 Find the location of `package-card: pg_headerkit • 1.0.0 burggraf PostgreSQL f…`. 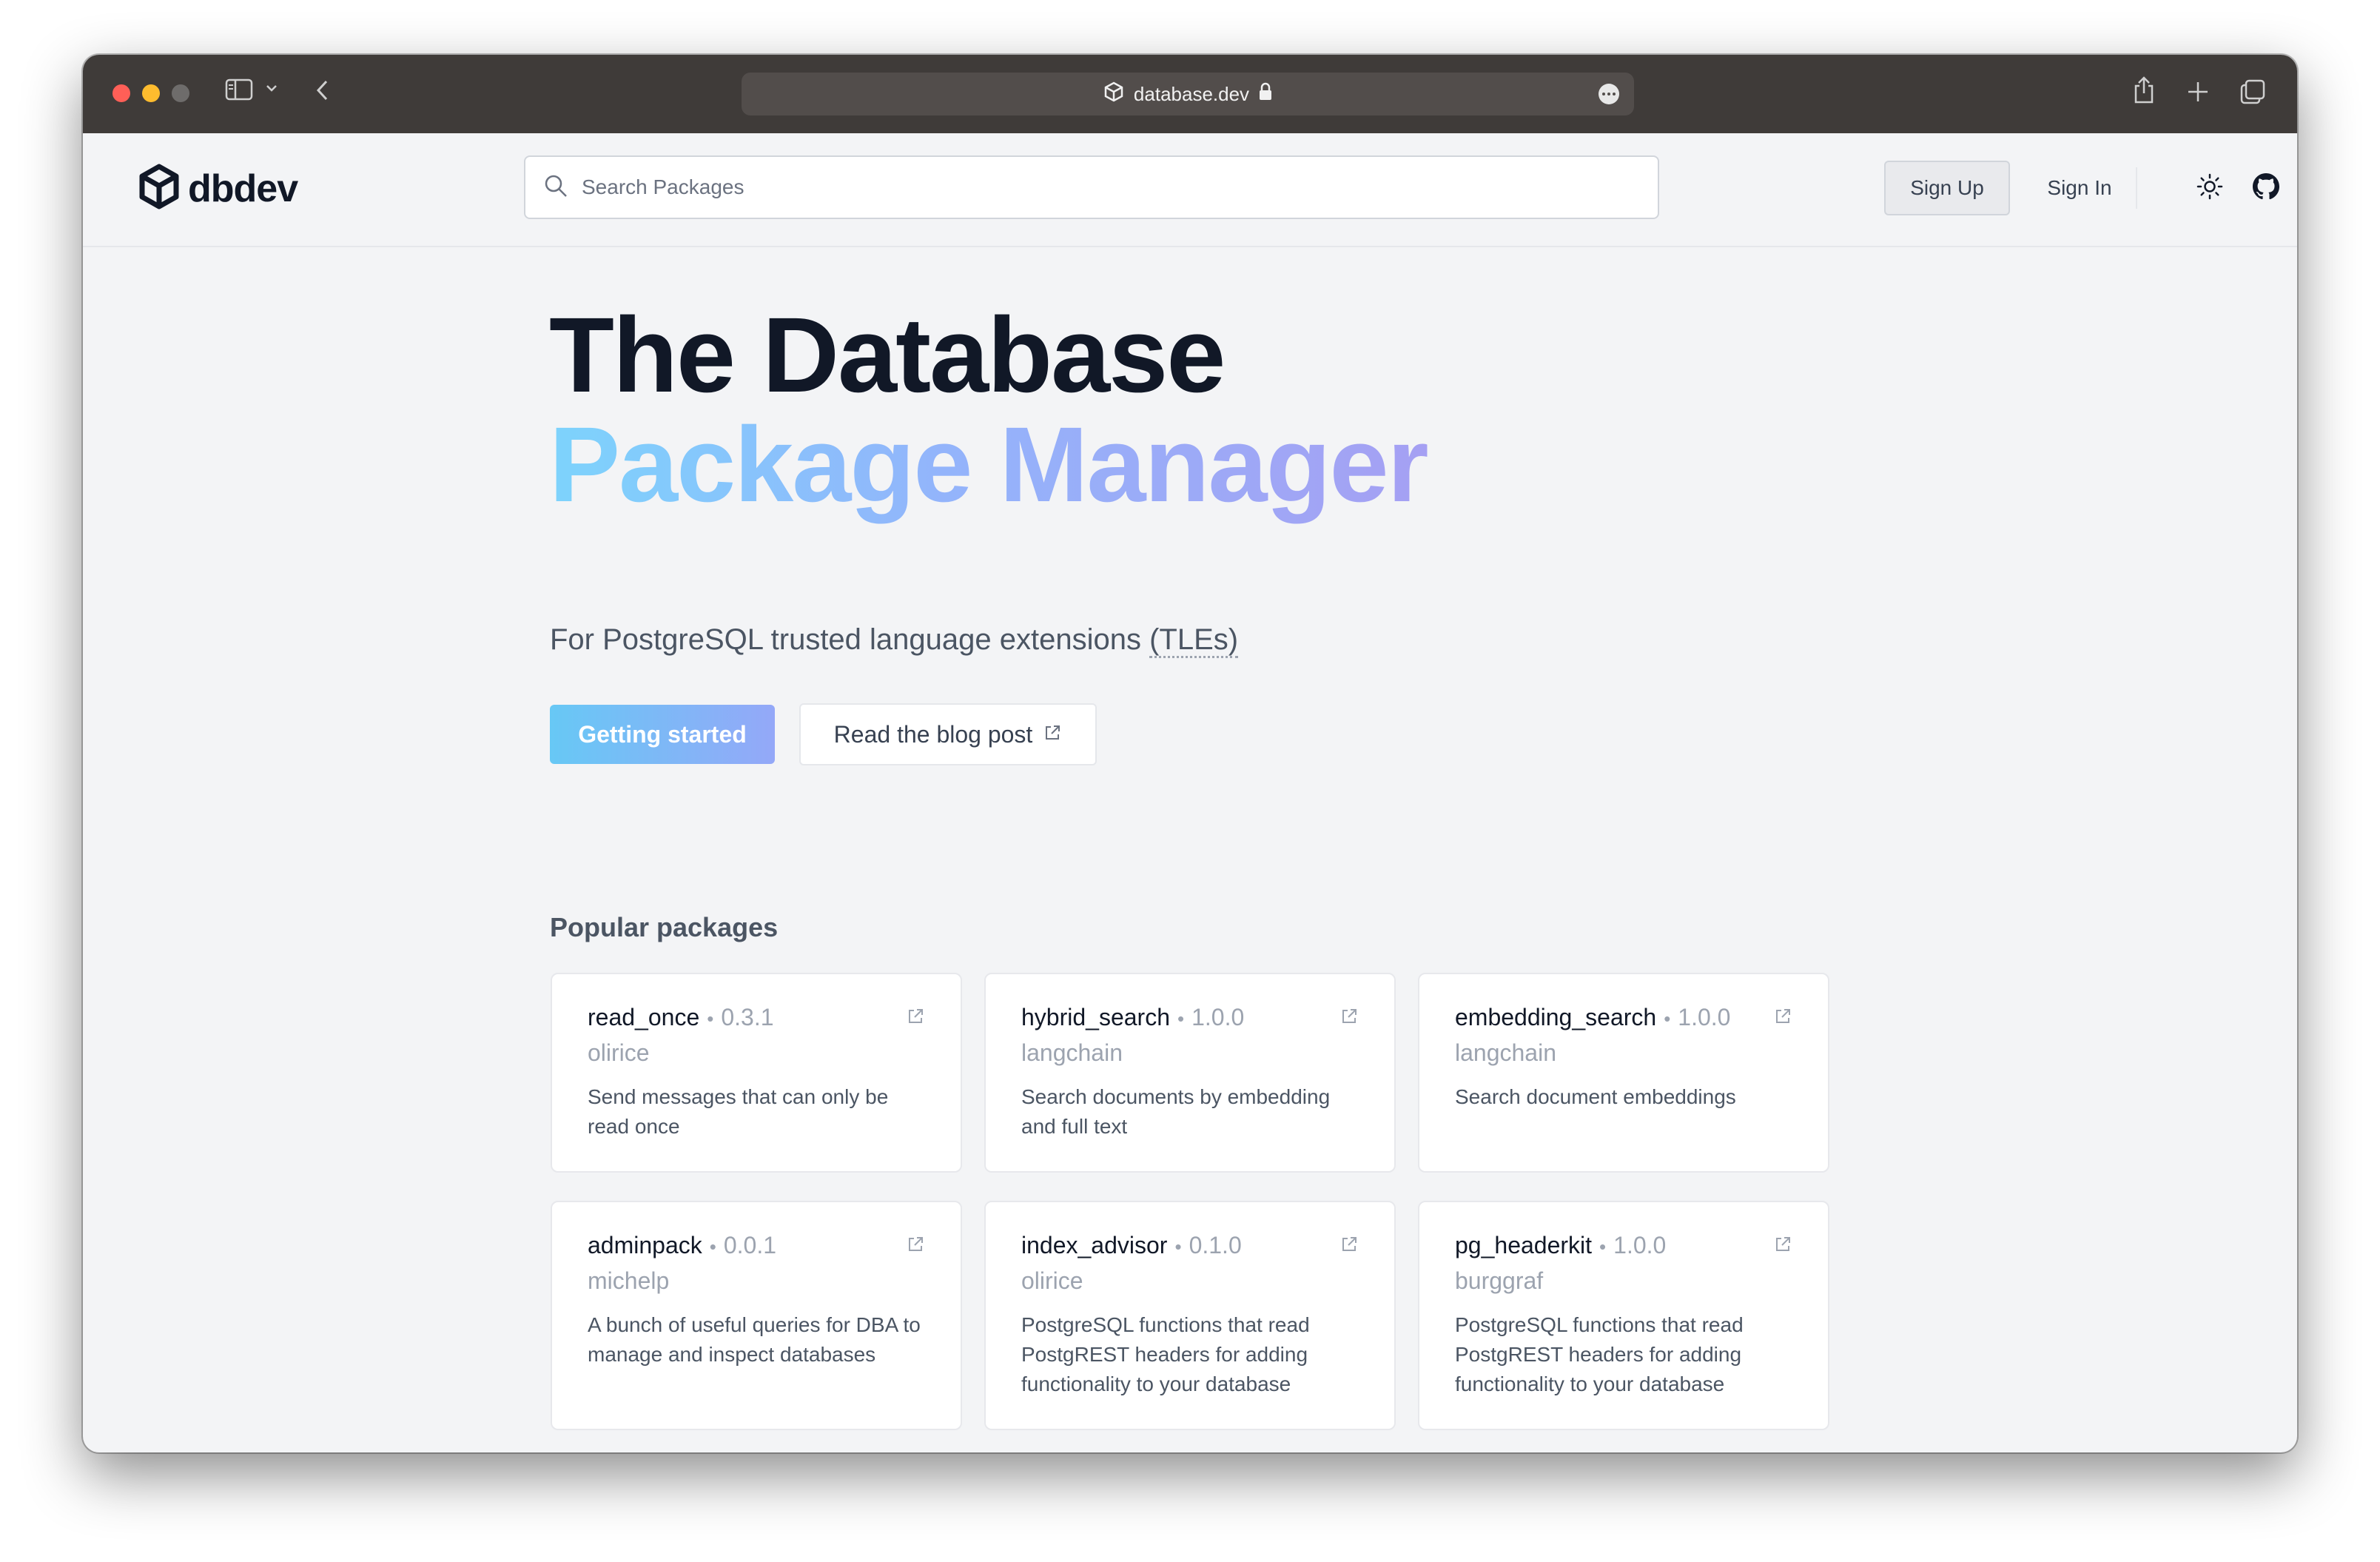

package-card: pg_headerkit • 1.0.0 burggraf PostgreSQL f… is located at coordinates (1624, 1315).